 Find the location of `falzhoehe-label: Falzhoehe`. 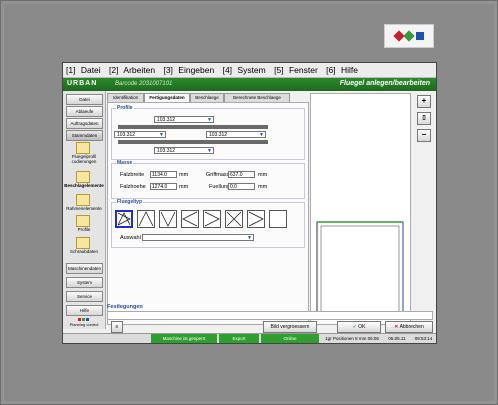

falzhoehe-label: Falzhoehe is located at coordinates (133, 187).